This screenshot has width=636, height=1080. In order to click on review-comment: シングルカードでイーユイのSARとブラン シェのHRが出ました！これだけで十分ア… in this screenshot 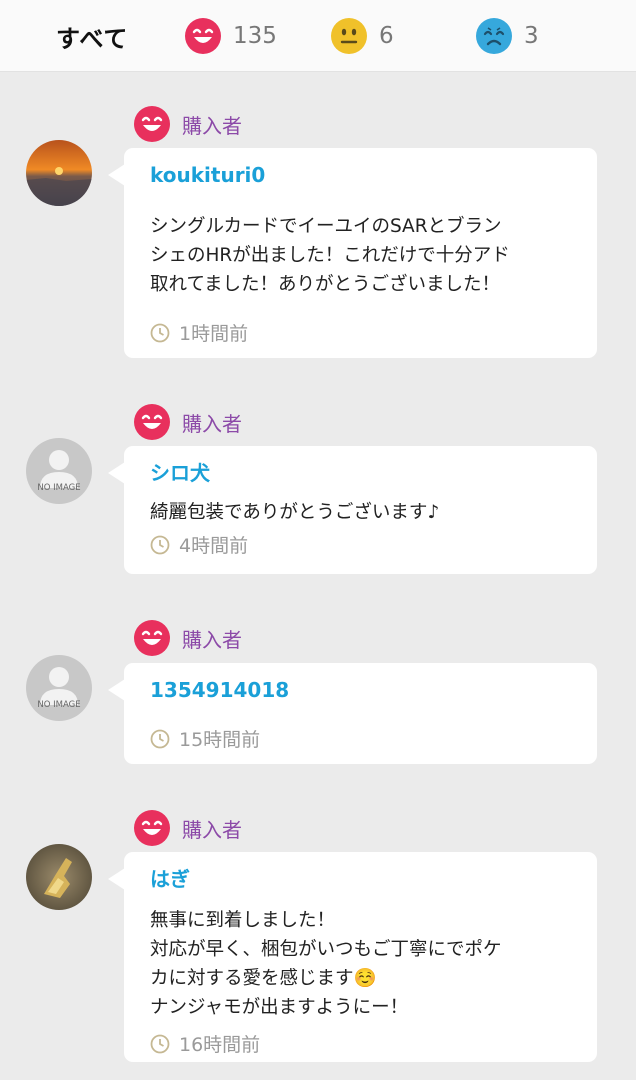, I will do `click(330, 255)`.